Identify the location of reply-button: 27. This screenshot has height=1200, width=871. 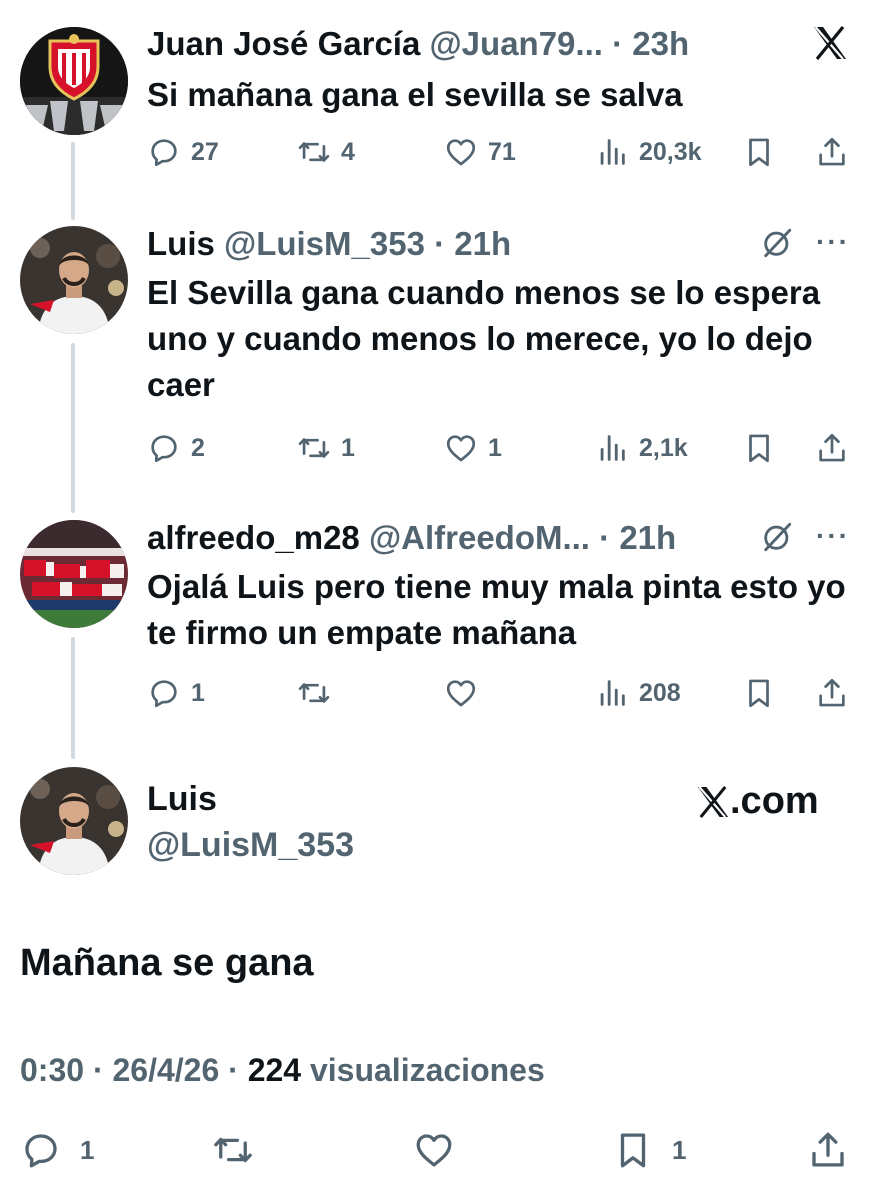
(183, 152).